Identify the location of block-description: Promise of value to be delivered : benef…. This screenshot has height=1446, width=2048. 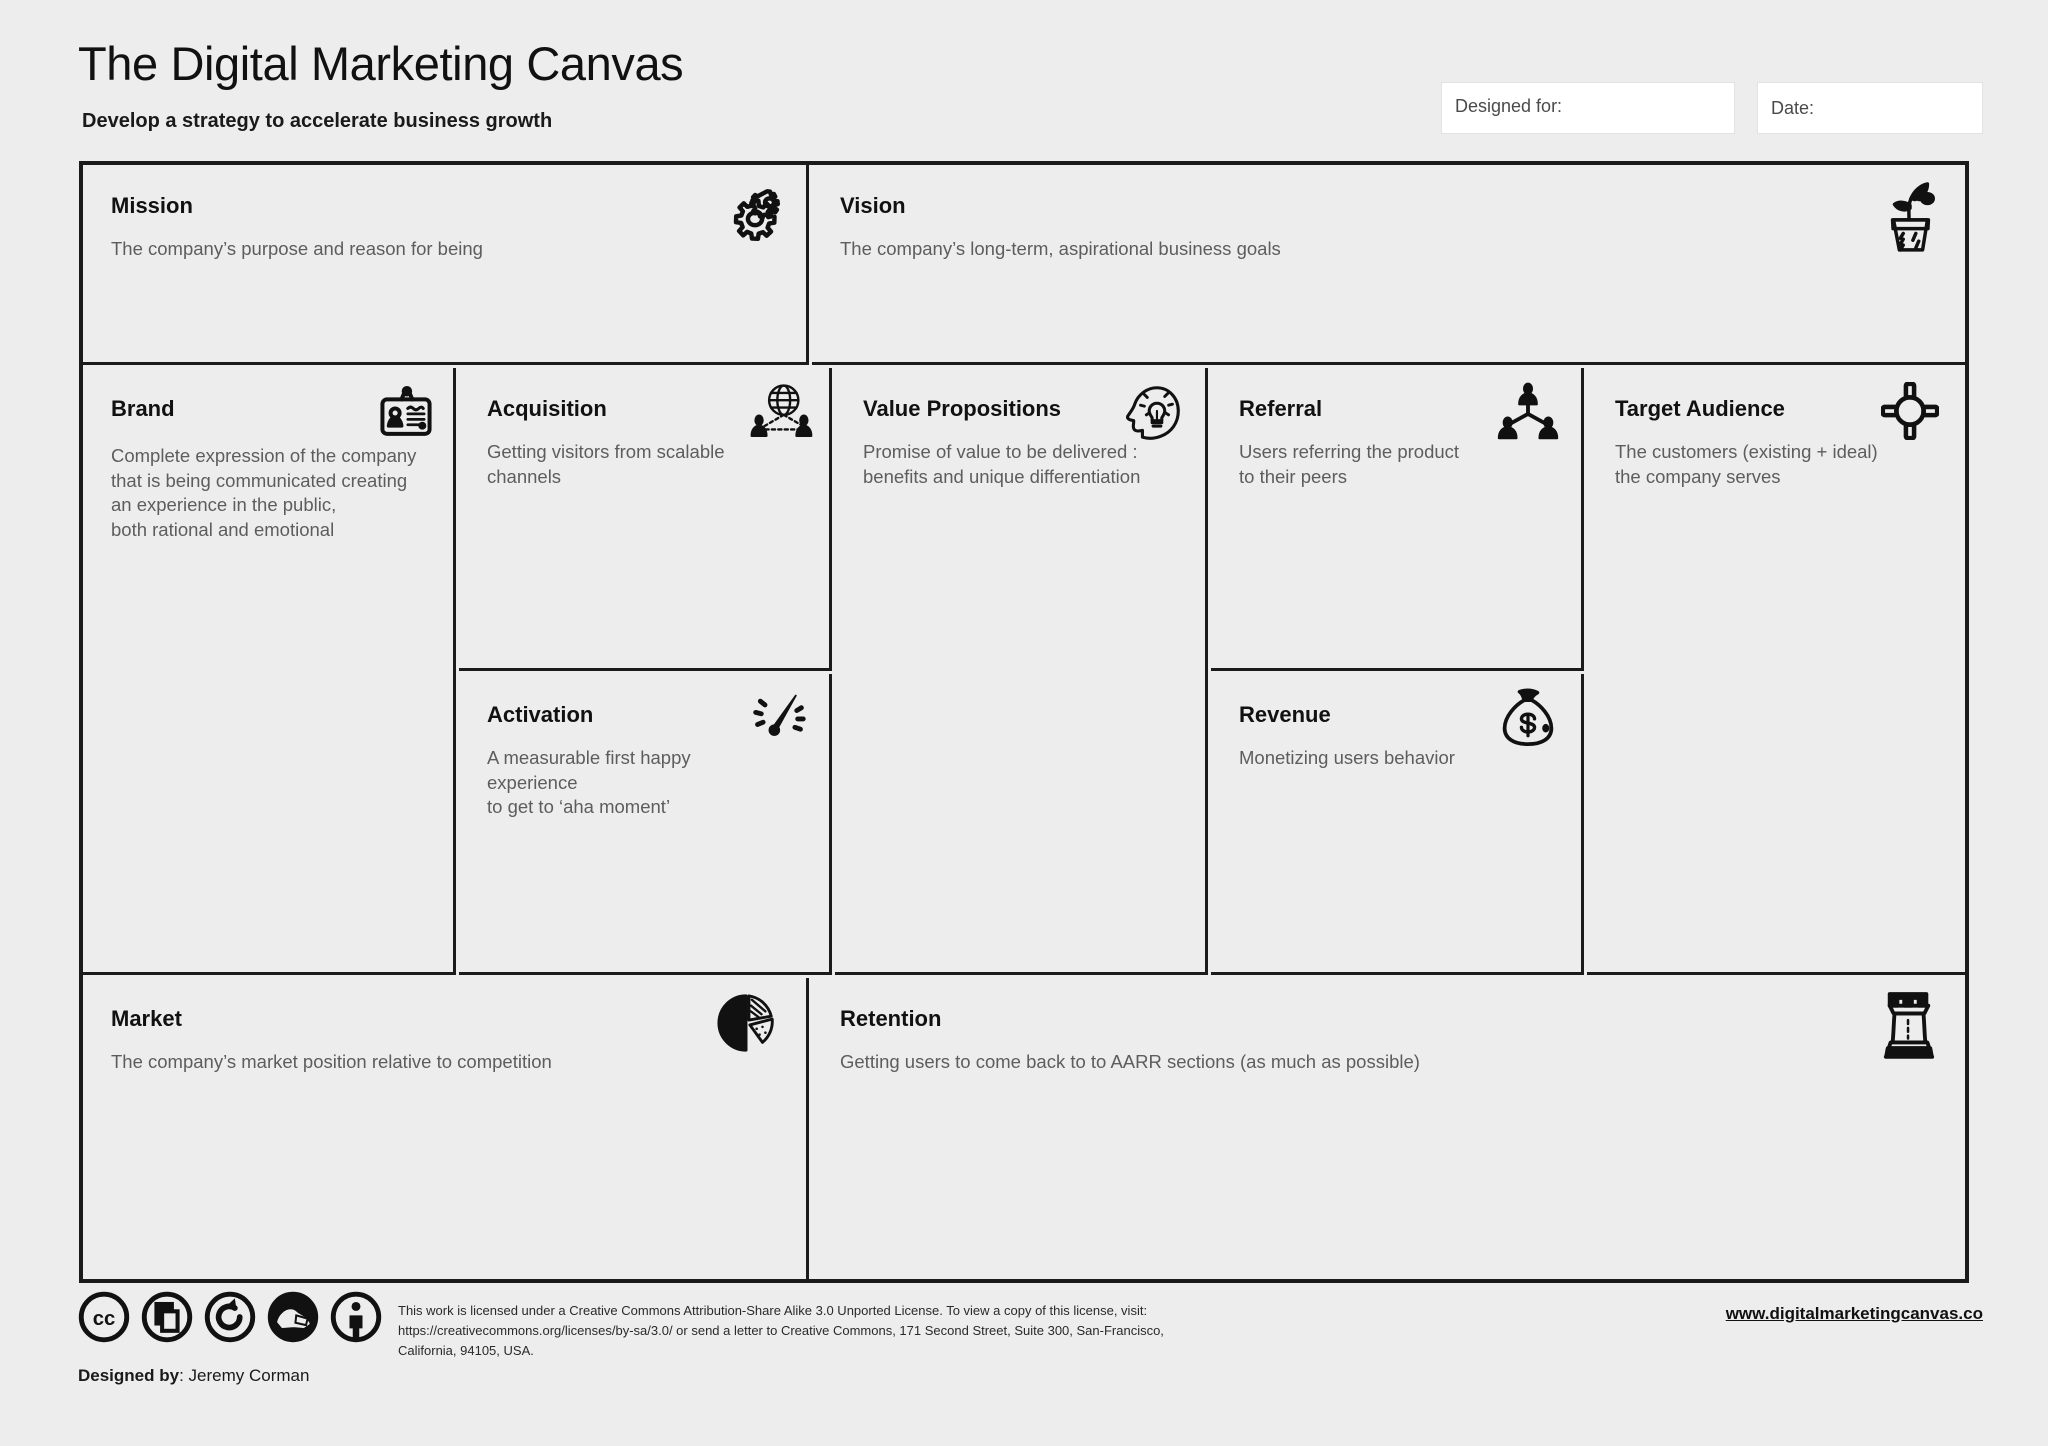
(1002, 464).